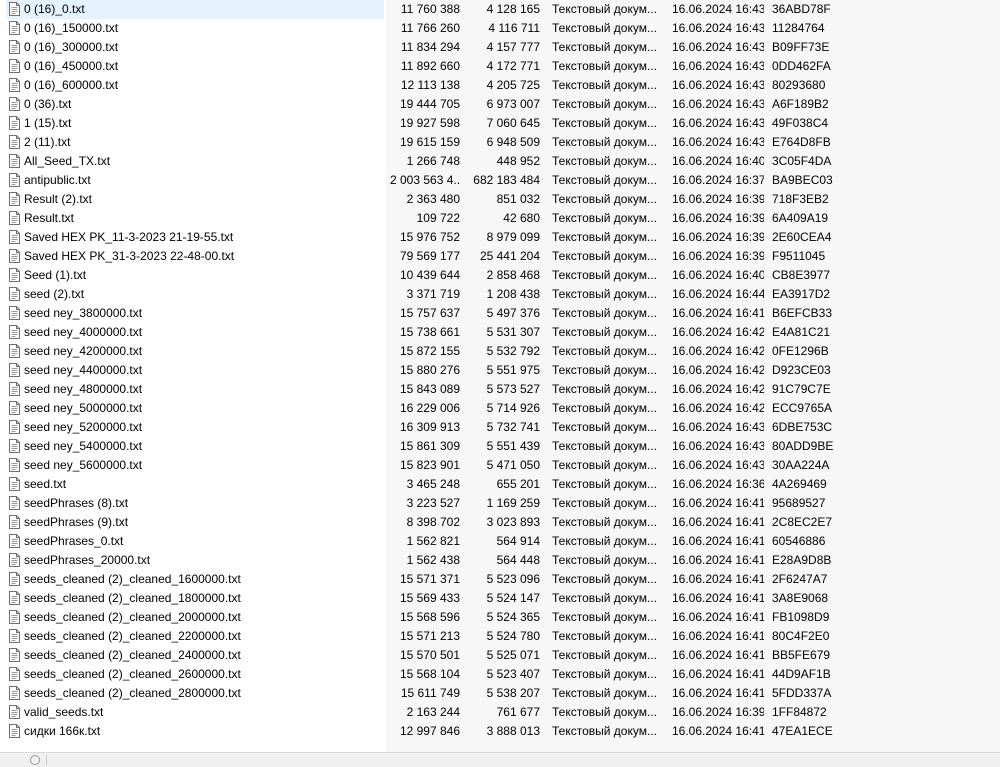 The height and width of the screenshot is (767, 1000). What do you see at coordinates (195, 180) in the screenshot?
I see `file-name-cell: antipublic.txt` at bounding box center [195, 180].